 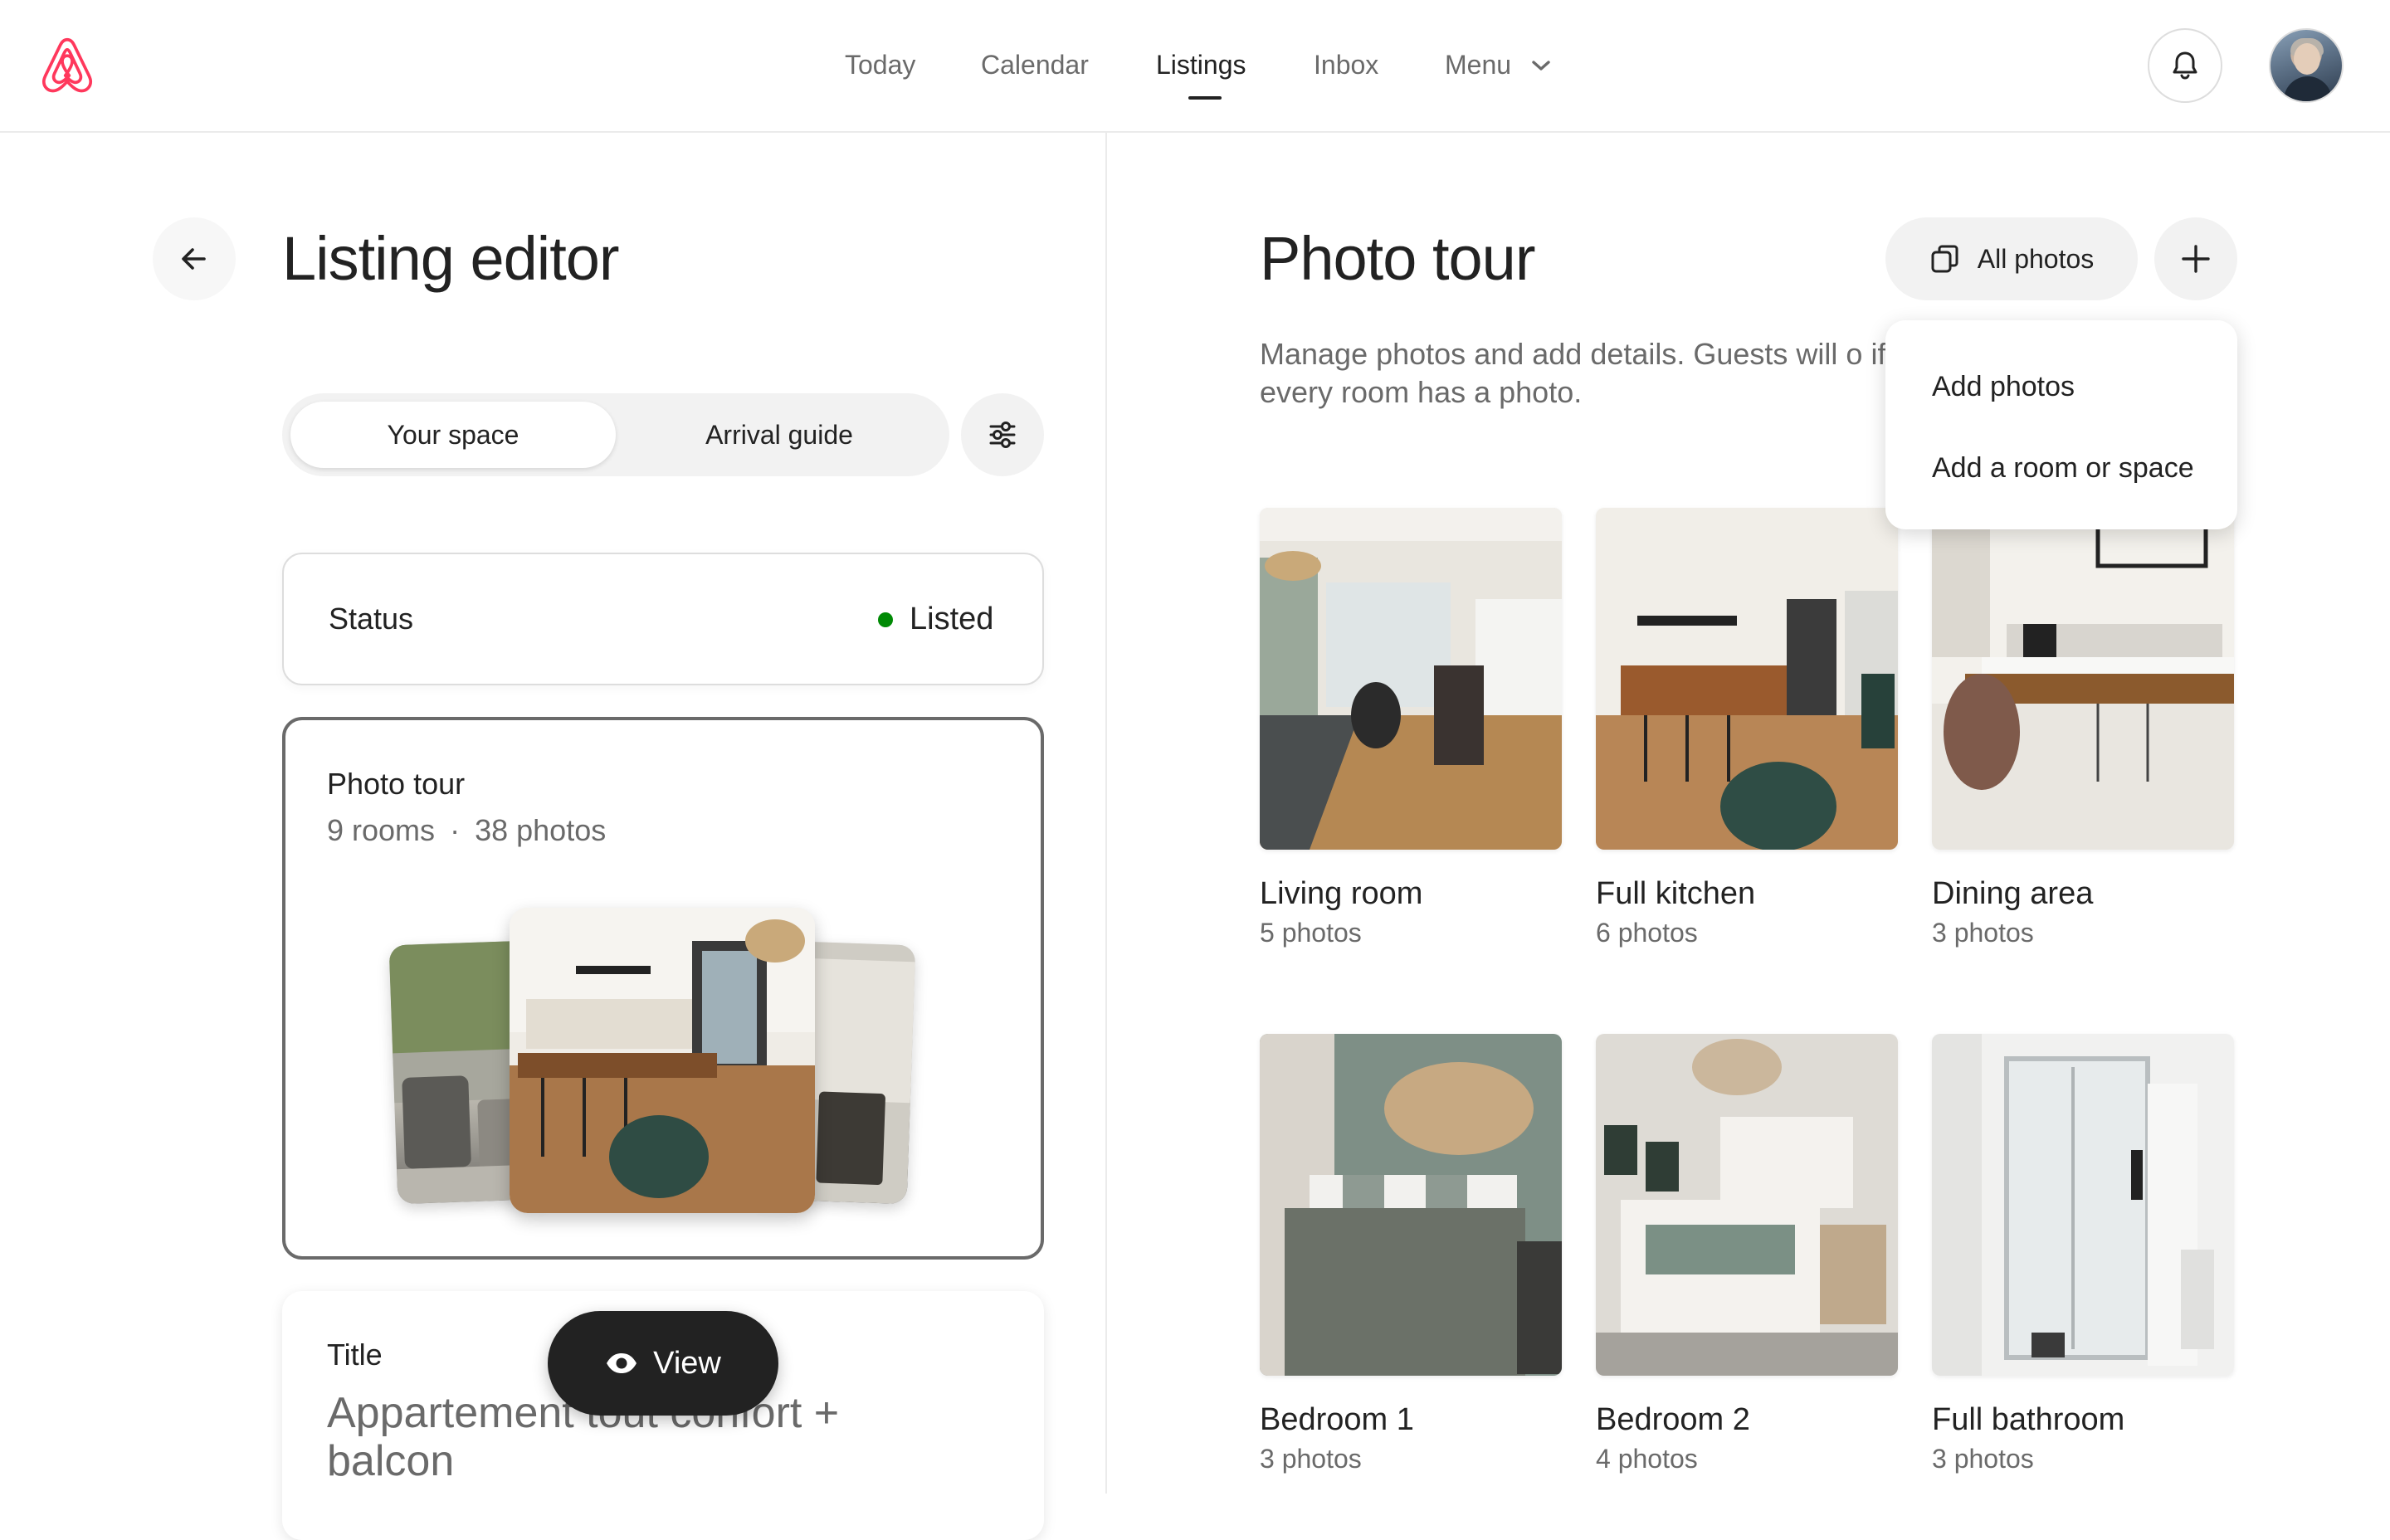 What do you see at coordinates (453, 435) in the screenshot?
I see `tab-your-space: Your space` at bounding box center [453, 435].